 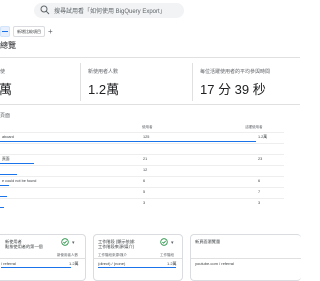 What do you see at coordinates (104, 89) in the screenshot?
I see `kpi-new-users-value: 1.2萬` at bounding box center [104, 89].